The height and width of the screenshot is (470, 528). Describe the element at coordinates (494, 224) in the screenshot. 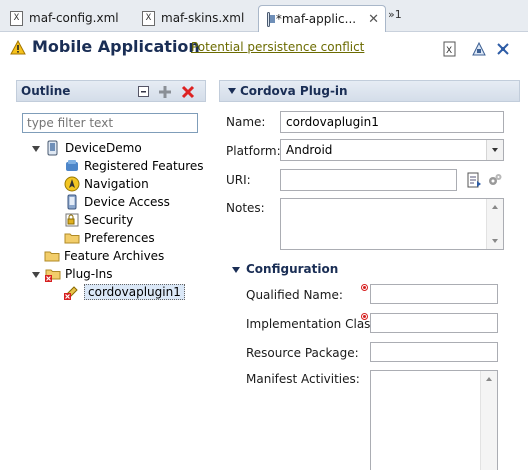

I see `notes-scrollbar` at that location.